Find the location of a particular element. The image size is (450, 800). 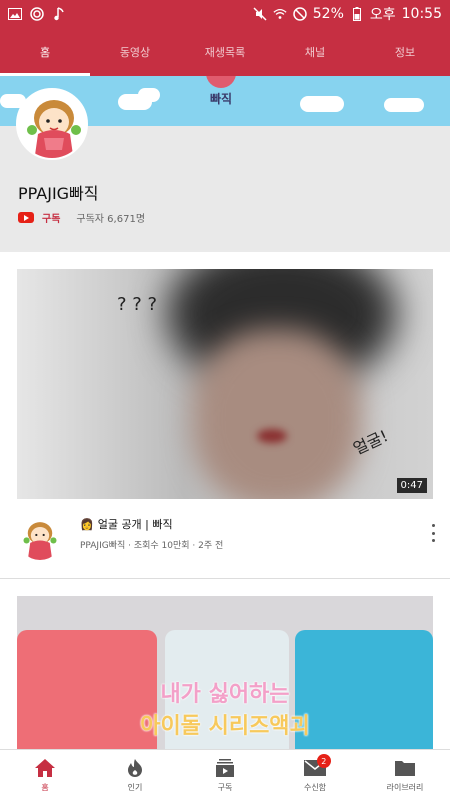

title-emoji-icon: 👩 is located at coordinates (87, 524).